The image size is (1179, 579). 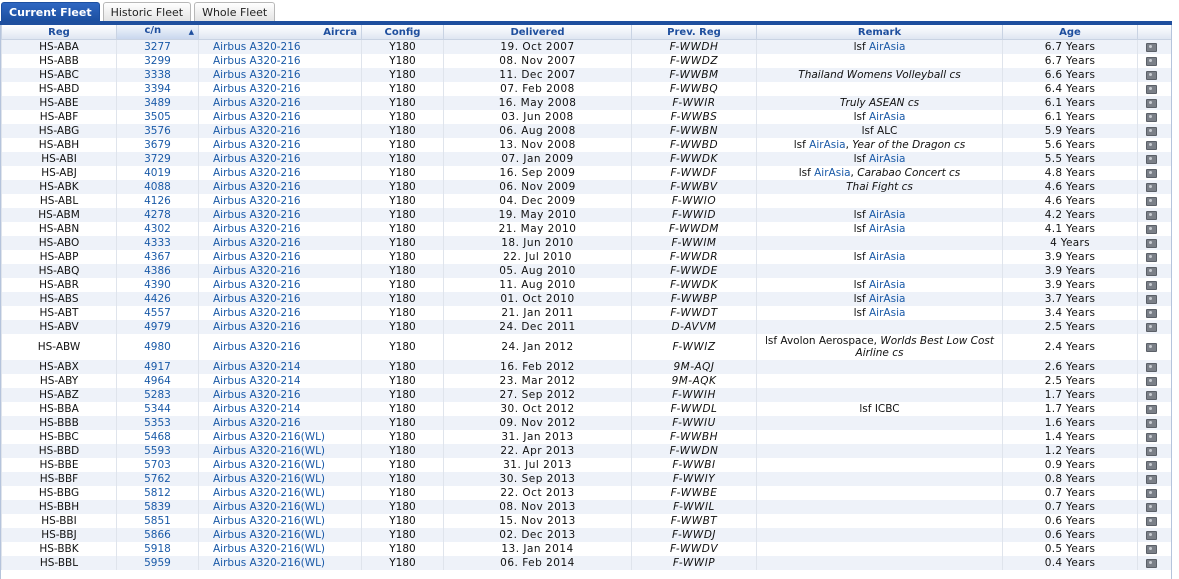 What do you see at coordinates (157, 201) in the screenshot?
I see `cn-cell: 4126` at bounding box center [157, 201].